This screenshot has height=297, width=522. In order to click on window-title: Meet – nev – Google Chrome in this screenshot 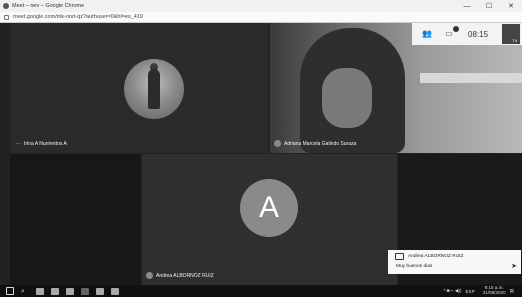, I will do `click(48, 6)`.